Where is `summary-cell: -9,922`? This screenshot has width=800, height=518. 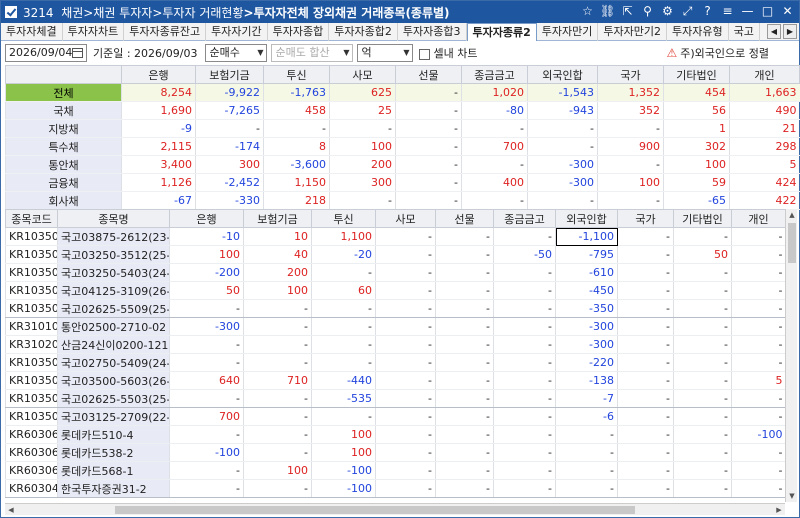 summary-cell: -9,922 is located at coordinates (229, 92).